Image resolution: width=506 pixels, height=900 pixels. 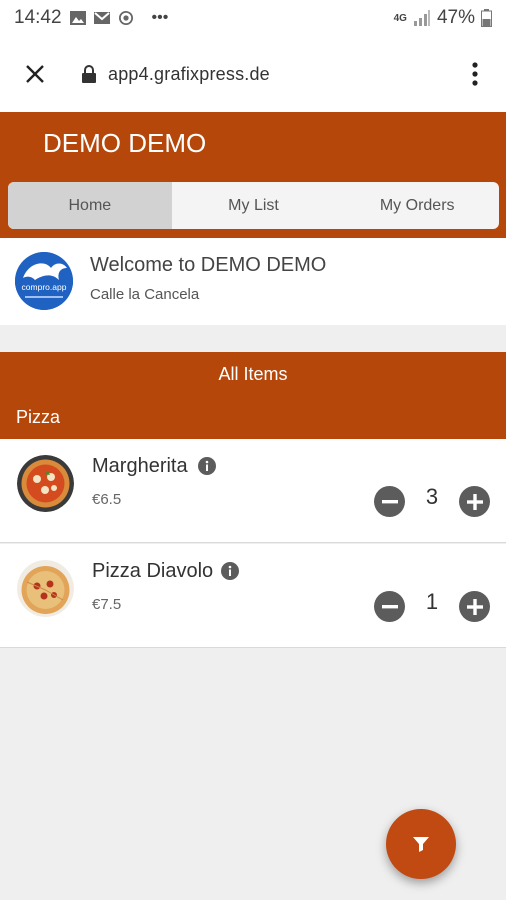 I want to click on battery-icon, so click(x=486, y=18).